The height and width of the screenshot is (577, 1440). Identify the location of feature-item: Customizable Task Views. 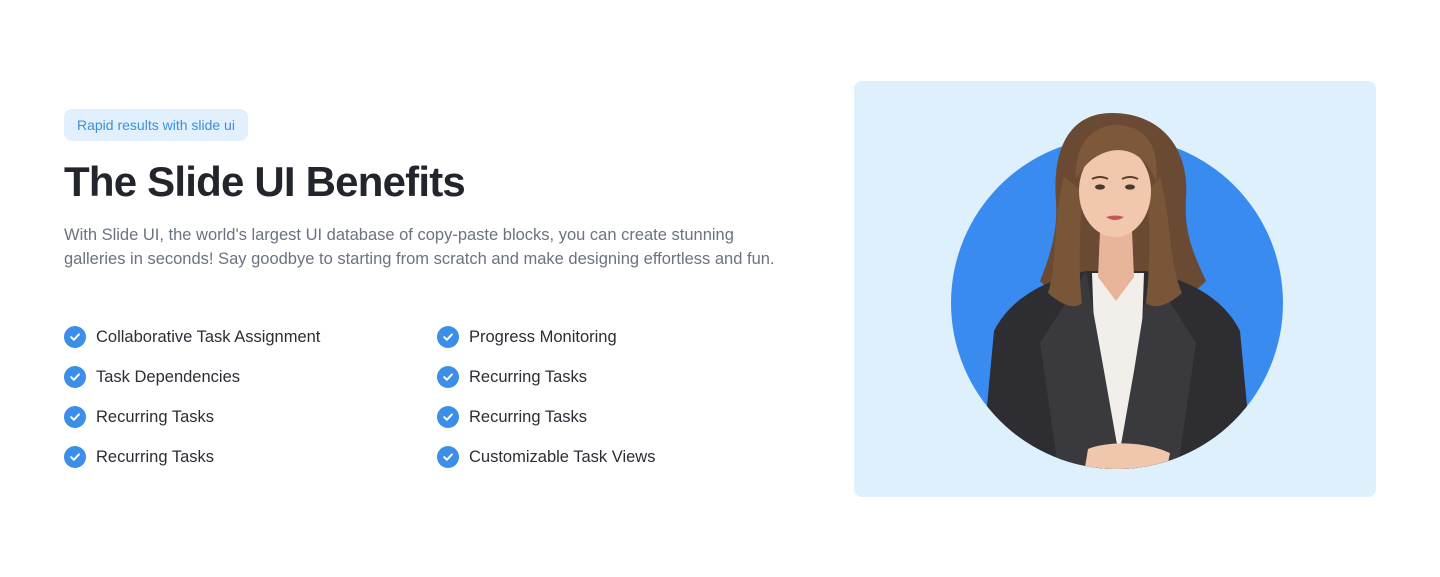
(546, 457).